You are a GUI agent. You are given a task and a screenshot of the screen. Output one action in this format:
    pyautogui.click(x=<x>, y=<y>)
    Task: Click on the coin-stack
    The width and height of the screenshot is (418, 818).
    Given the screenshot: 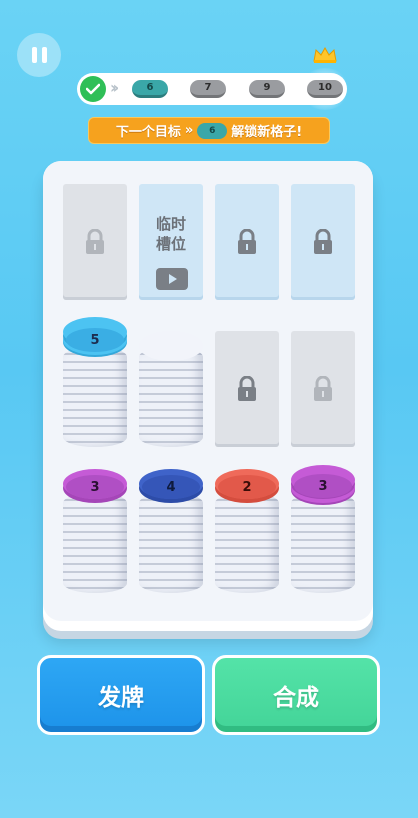 What is the action you would take?
    pyautogui.click(x=171, y=387)
    